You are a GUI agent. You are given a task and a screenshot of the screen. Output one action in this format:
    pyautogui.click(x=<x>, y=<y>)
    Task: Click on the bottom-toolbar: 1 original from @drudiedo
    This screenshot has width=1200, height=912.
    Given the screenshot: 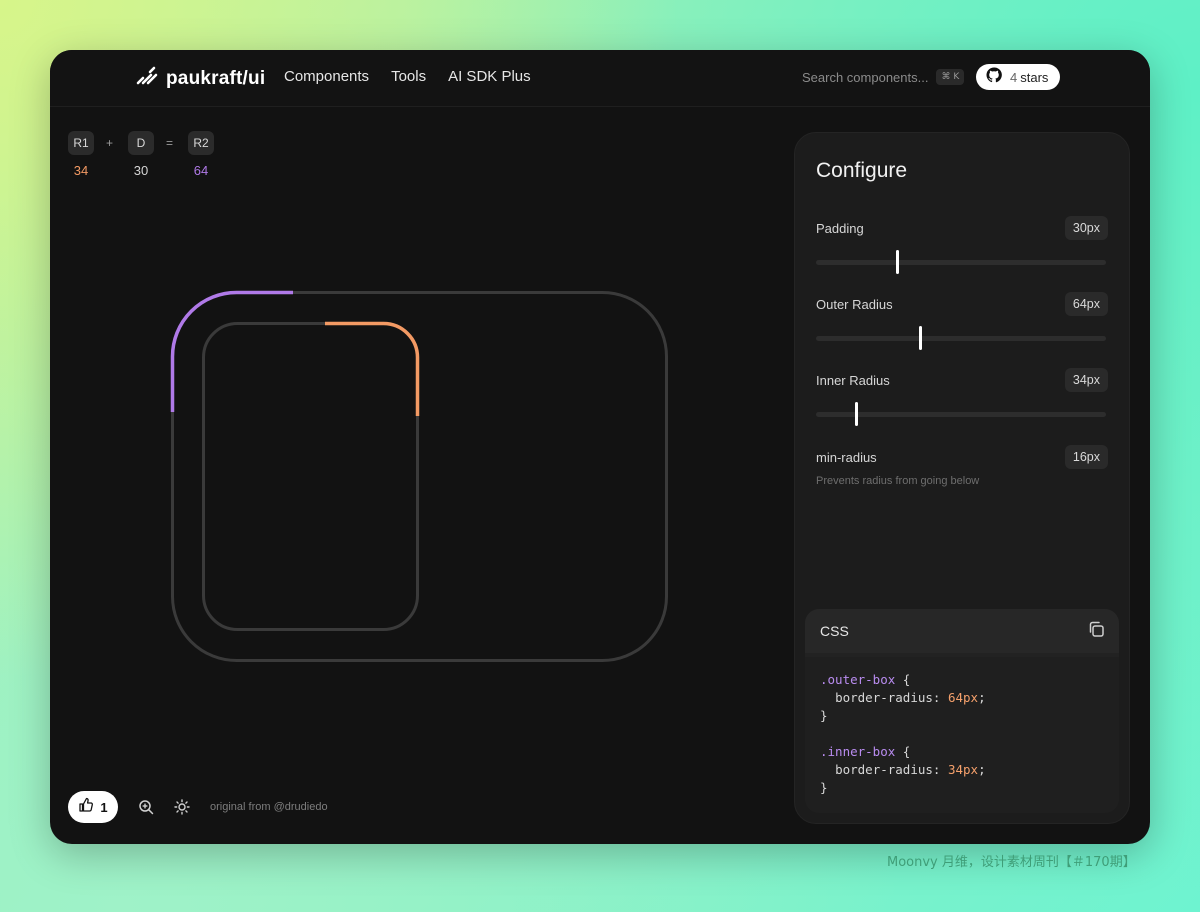 What is the action you would take?
    pyautogui.click(x=198, y=807)
    